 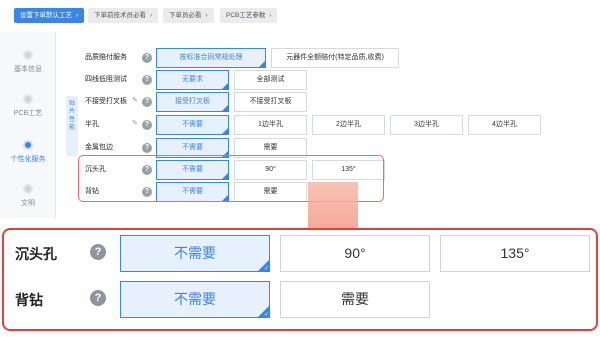 I want to click on form-row-quality-compensation: 品质赔付服务 ? 按标准合同常规处理 元器件全额赔付(特定品质,收费), so click(x=340, y=58).